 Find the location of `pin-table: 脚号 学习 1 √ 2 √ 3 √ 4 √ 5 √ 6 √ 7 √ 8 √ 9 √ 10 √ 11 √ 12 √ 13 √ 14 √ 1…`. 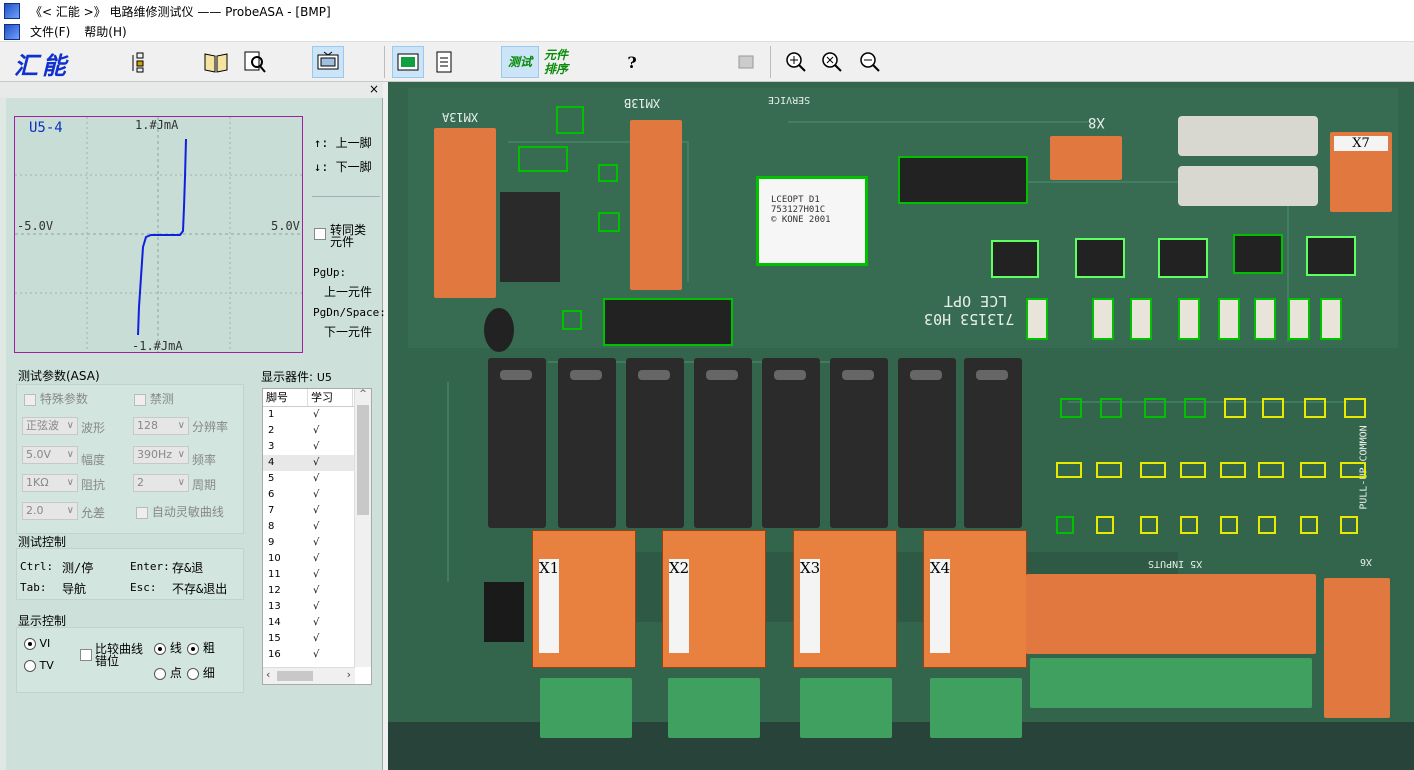

pin-table: 脚号 学习 1 √ 2 √ 3 √ 4 √ 5 √ 6 √ 7 √ 8 √ 9 √ 10 √ 11 √ 12 √ 13 √ 14 √ 1… is located at coordinates (317, 536).